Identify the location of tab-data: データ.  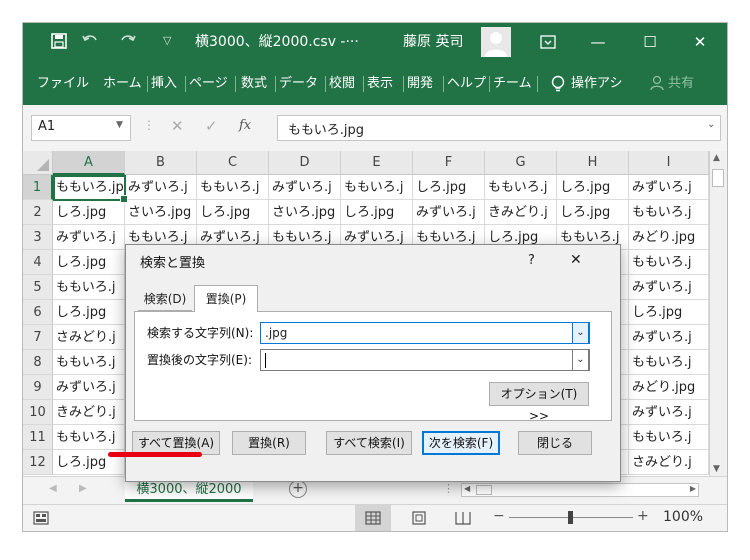
(298, 84).